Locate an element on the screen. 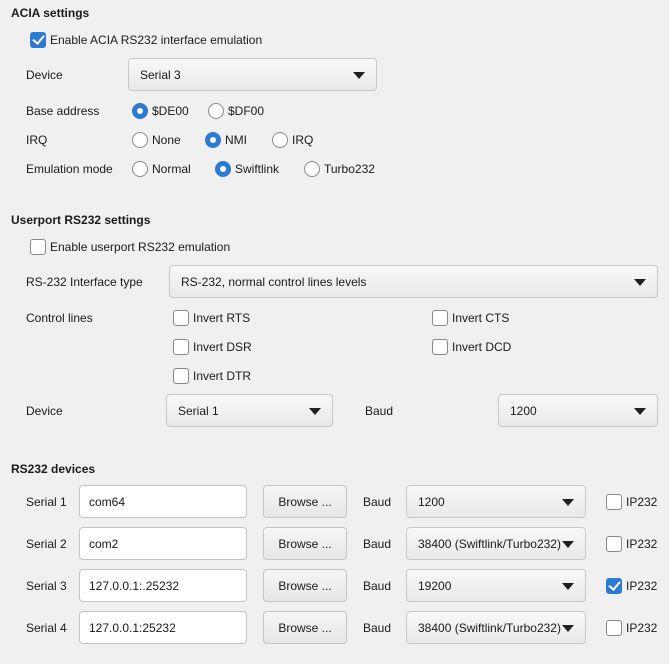 Image resolution: width=669 pixels, height=664 pixels. base-address-option-de00: $DE00 is located at coordinates (170, 111).